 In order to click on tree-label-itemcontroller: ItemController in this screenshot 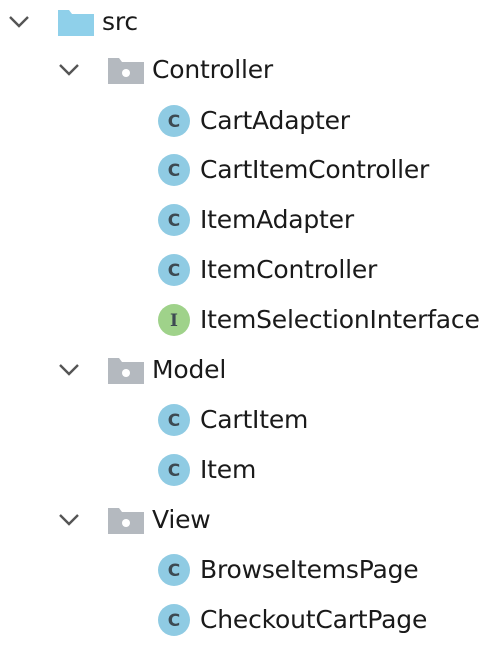, I will do `click(289, 269)`.